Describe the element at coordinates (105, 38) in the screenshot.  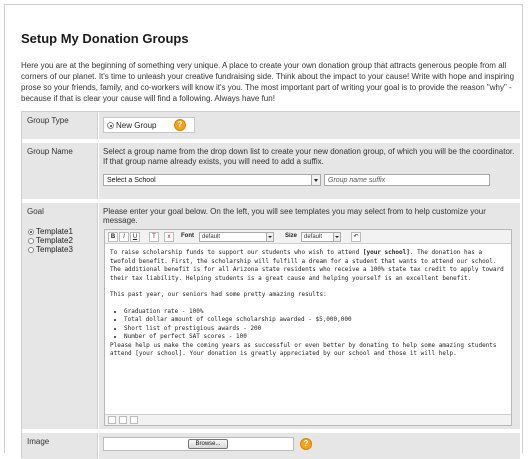
I see `page-title: Setup My Donation Groups` at that location.